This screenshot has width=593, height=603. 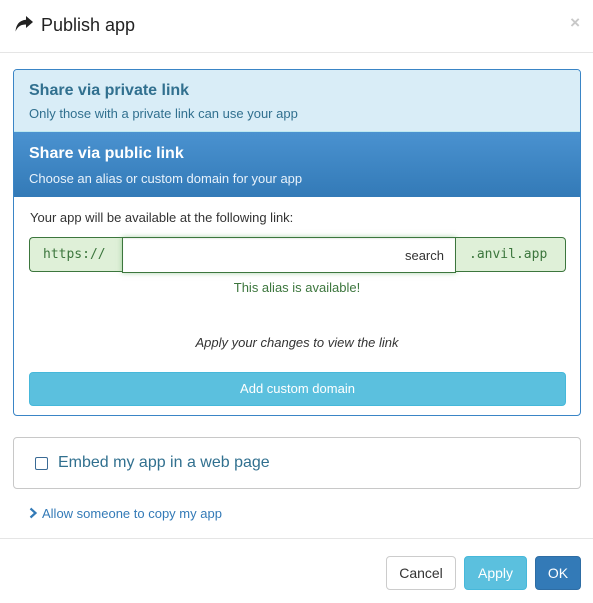 What do you see at coordinates (297, 463) in the screenshot?
I see `embed-option: Embed my app in a web page` at bounding box center [297, 463].